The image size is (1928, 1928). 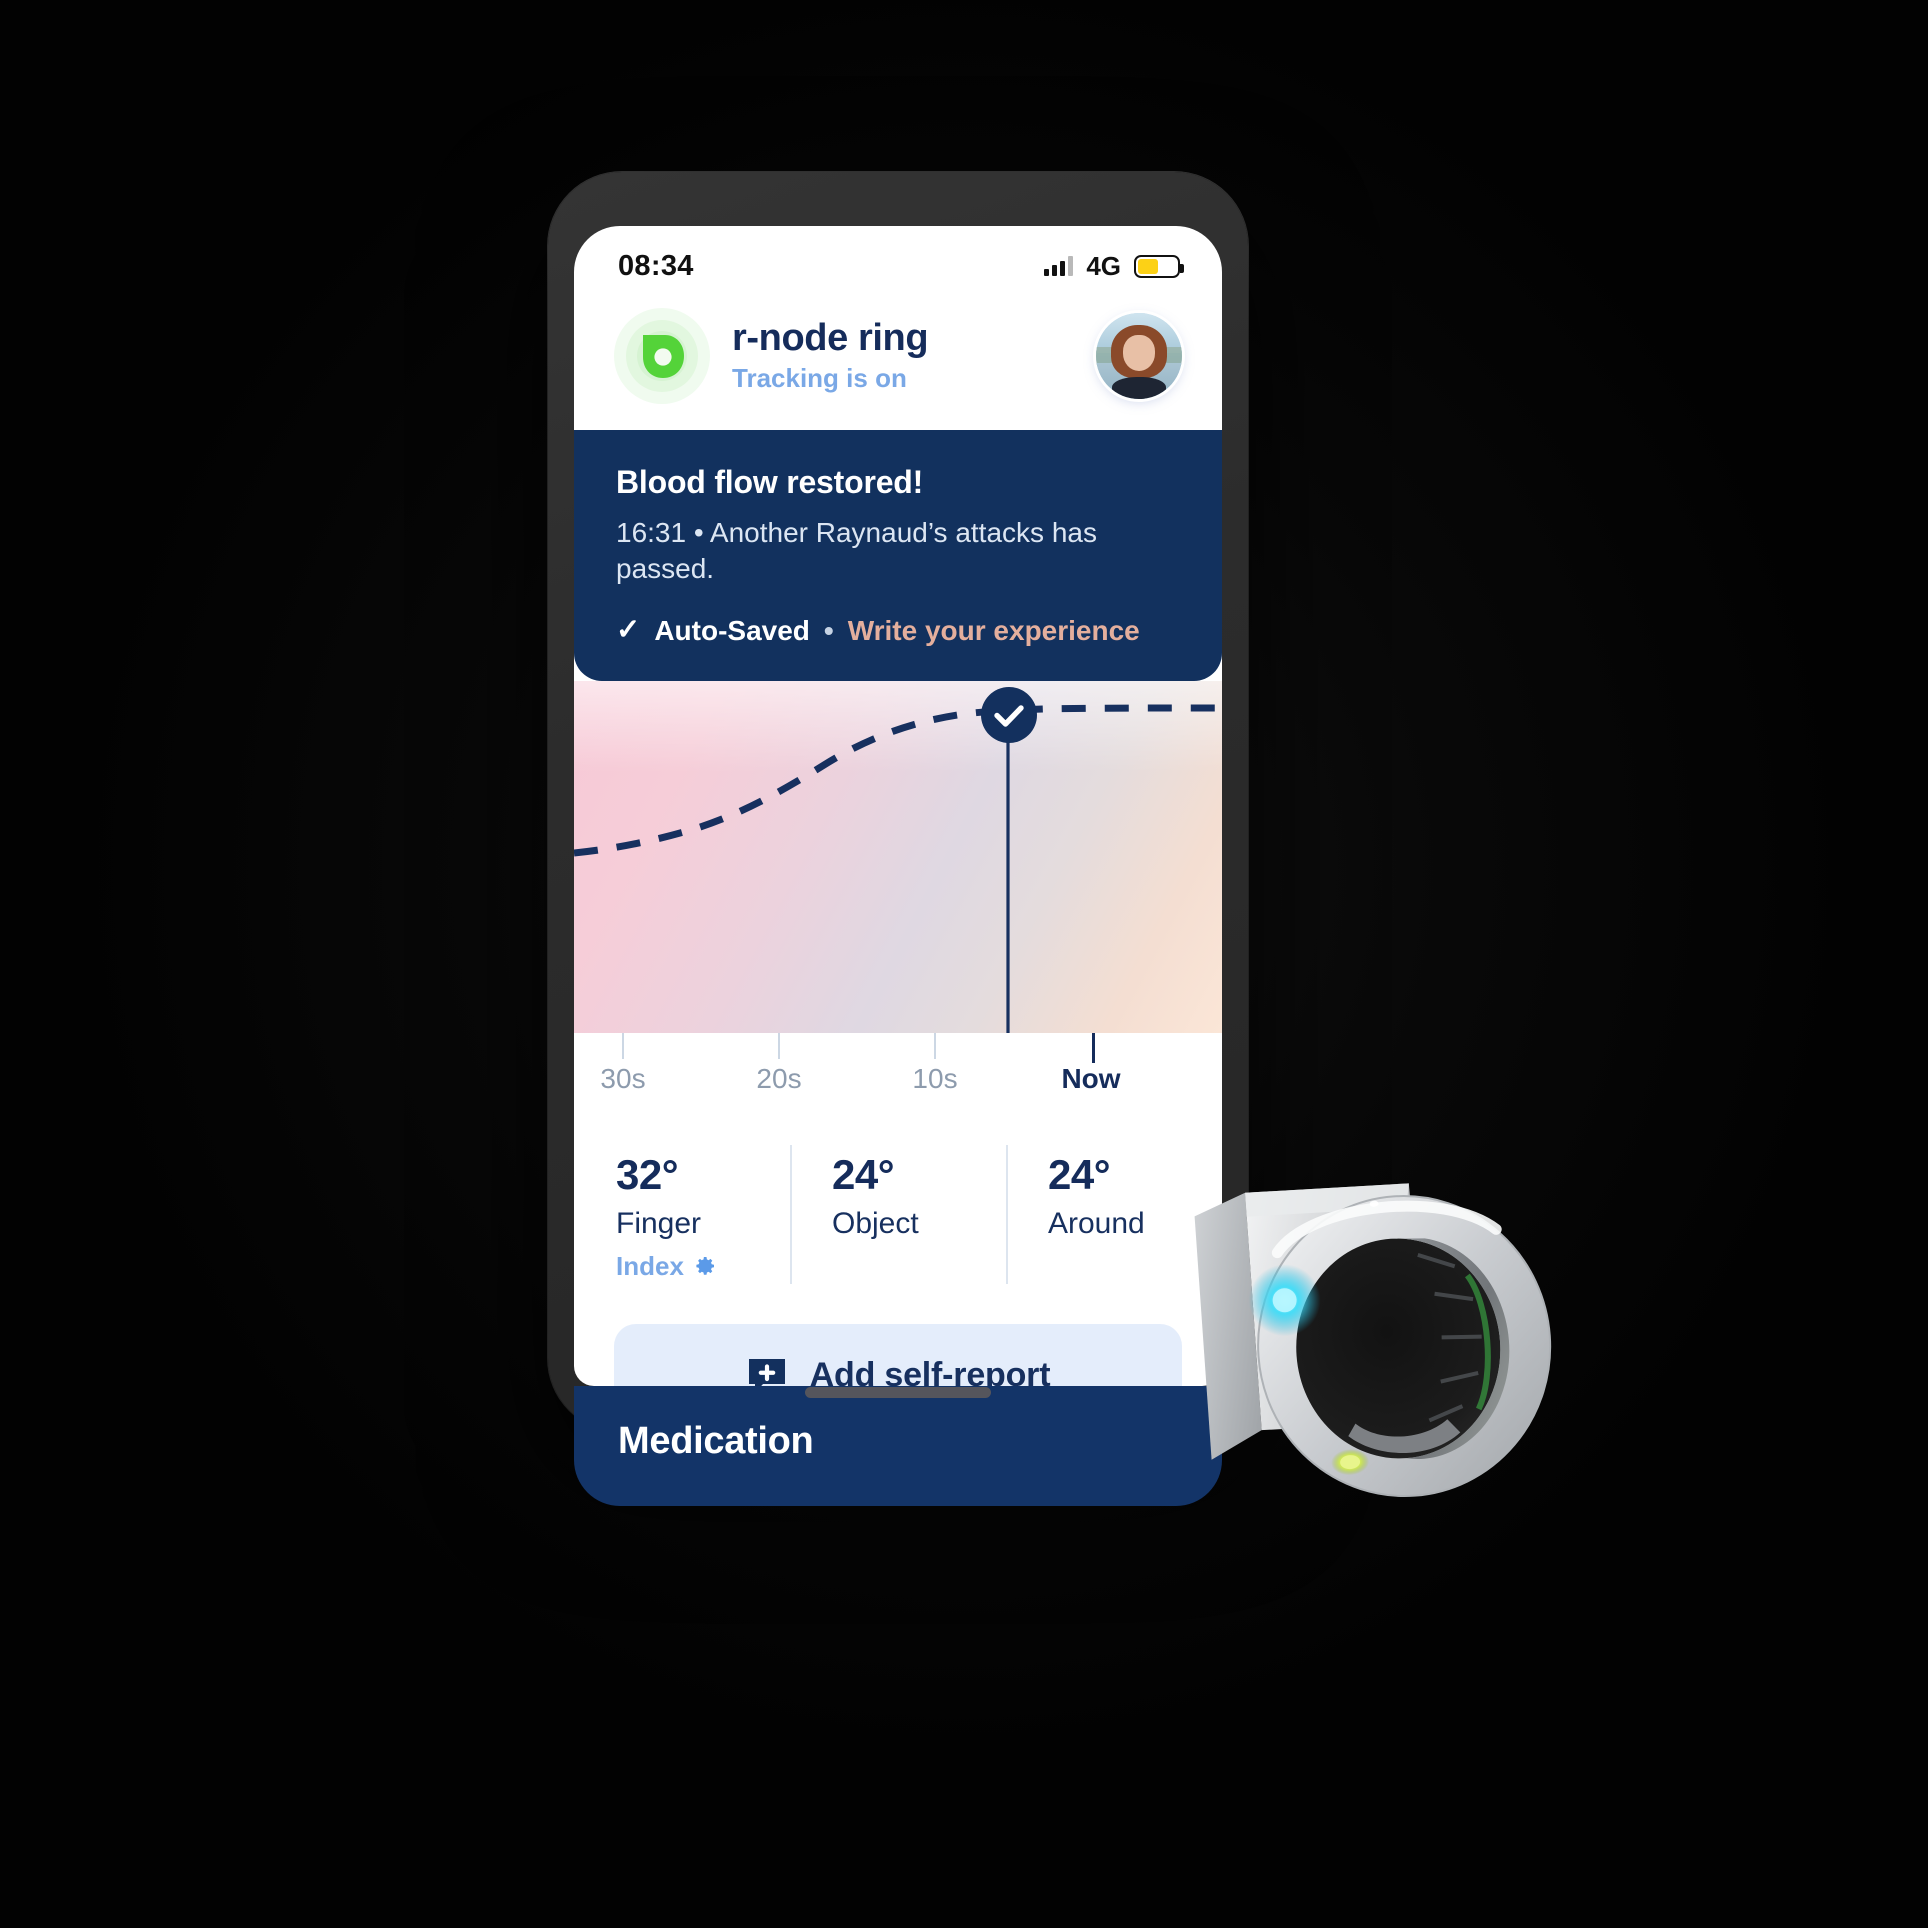 I want to click on metric-label: Finger, so click(x=659, y=1223).